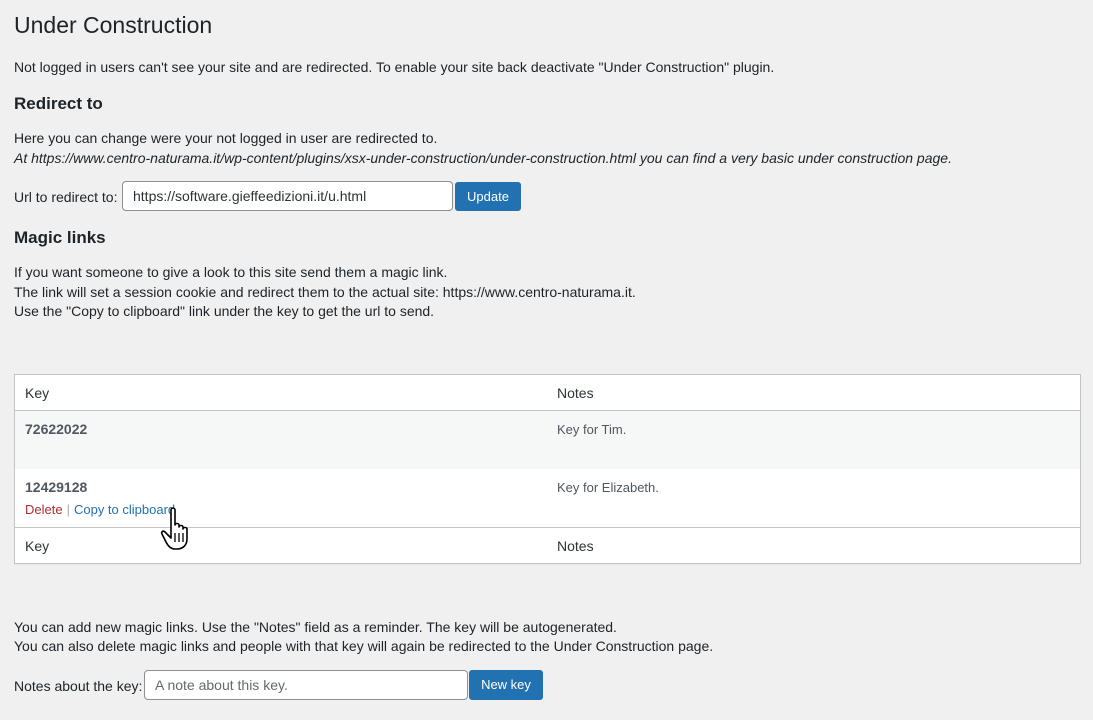 The height and width of the screenshot is (720, 1093). What do you see at coordinates (78, 686) in the screenshot?
I see `notes-label: Notes about the key:` at bounding box center [78, 686].